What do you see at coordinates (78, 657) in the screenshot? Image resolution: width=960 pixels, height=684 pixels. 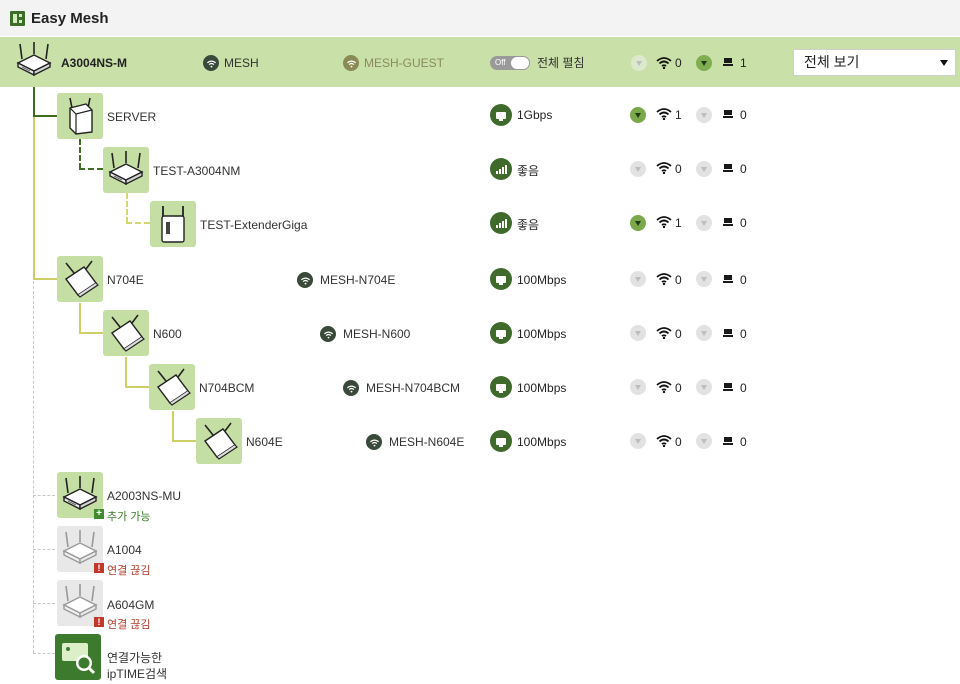 I see `search-devices-button` at bounding box center [78, 657].